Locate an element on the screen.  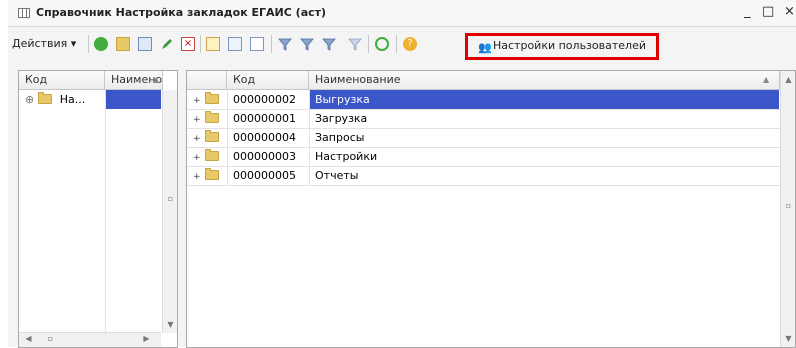
actions-menu: Действия ▾ is located at coordinates (44, 43).